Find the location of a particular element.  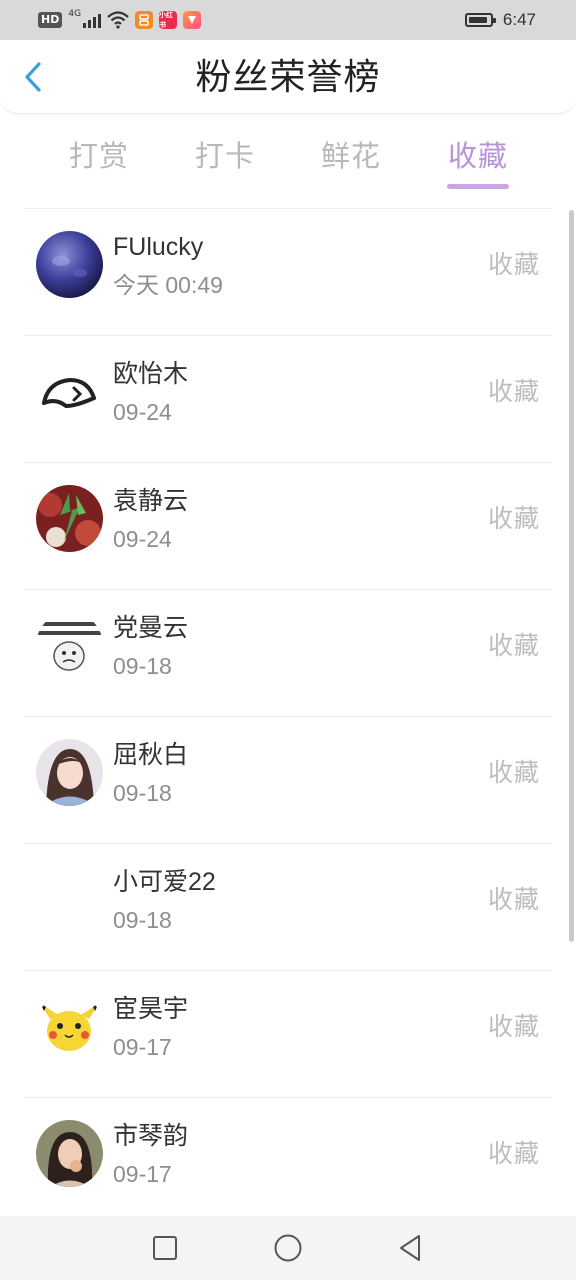

battery-level is located at coordinates (477, 20).